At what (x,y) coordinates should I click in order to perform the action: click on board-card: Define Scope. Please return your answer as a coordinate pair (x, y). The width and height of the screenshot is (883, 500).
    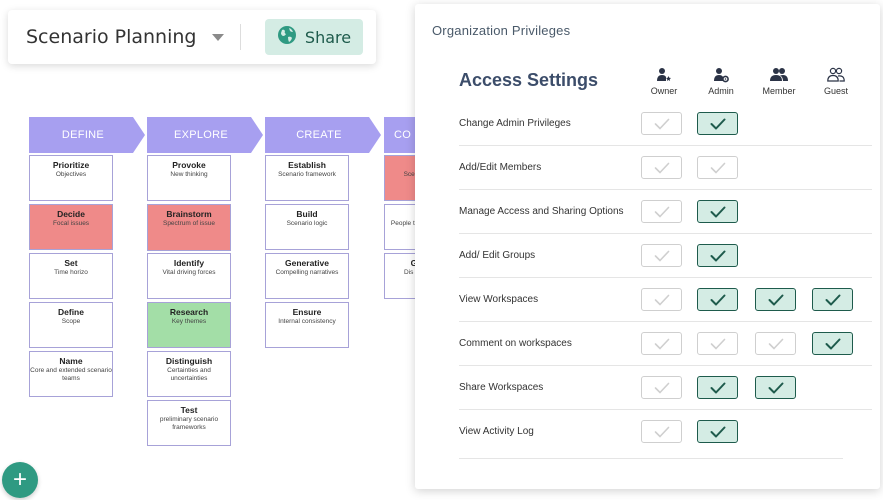
    Looking at the image, I should click on (71, 325).